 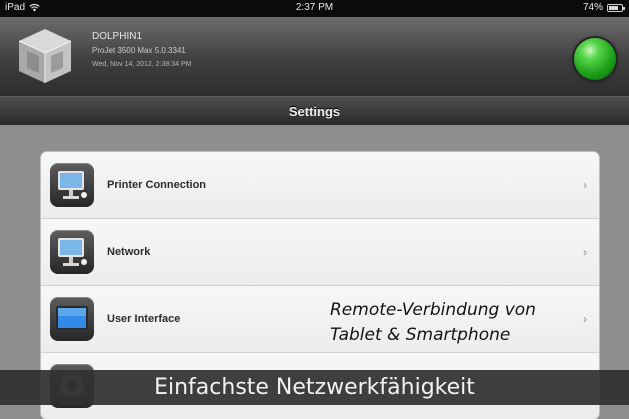 I want to click on settings-row-network: Network ›, so click(x=320, y=252).